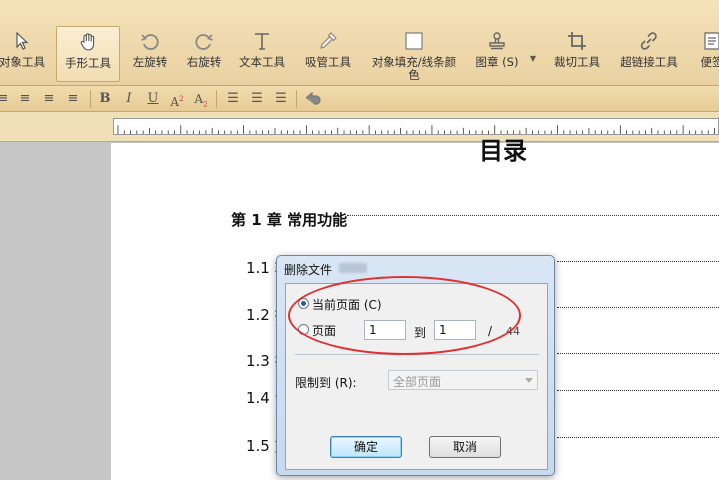  I want to click on ruler-area, so click(359, 127).